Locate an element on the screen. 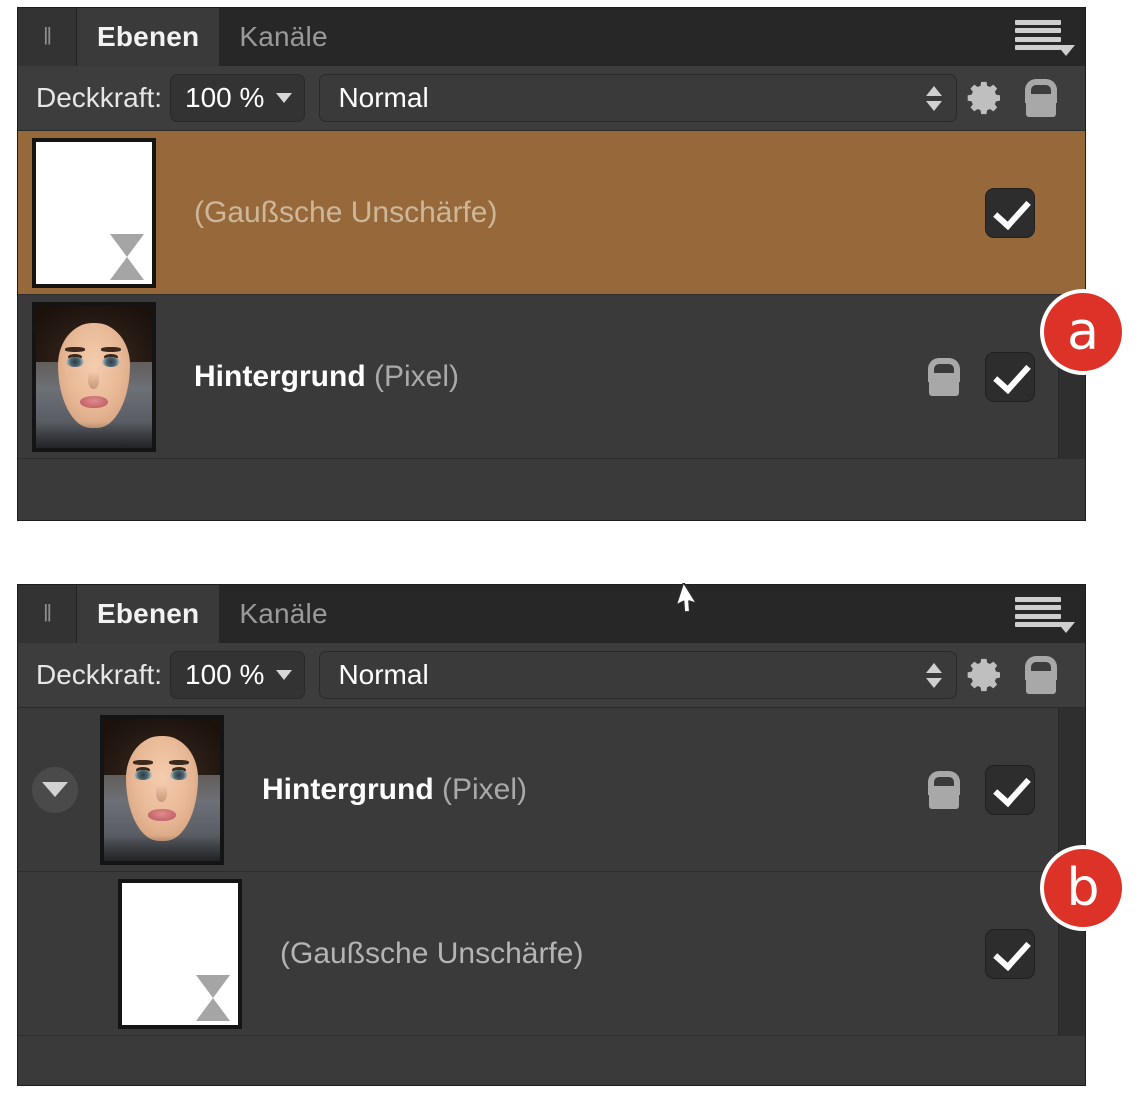  panel-b-toolbar: Deckkraft: 100 % Normal is located at coordinates (551, 675).